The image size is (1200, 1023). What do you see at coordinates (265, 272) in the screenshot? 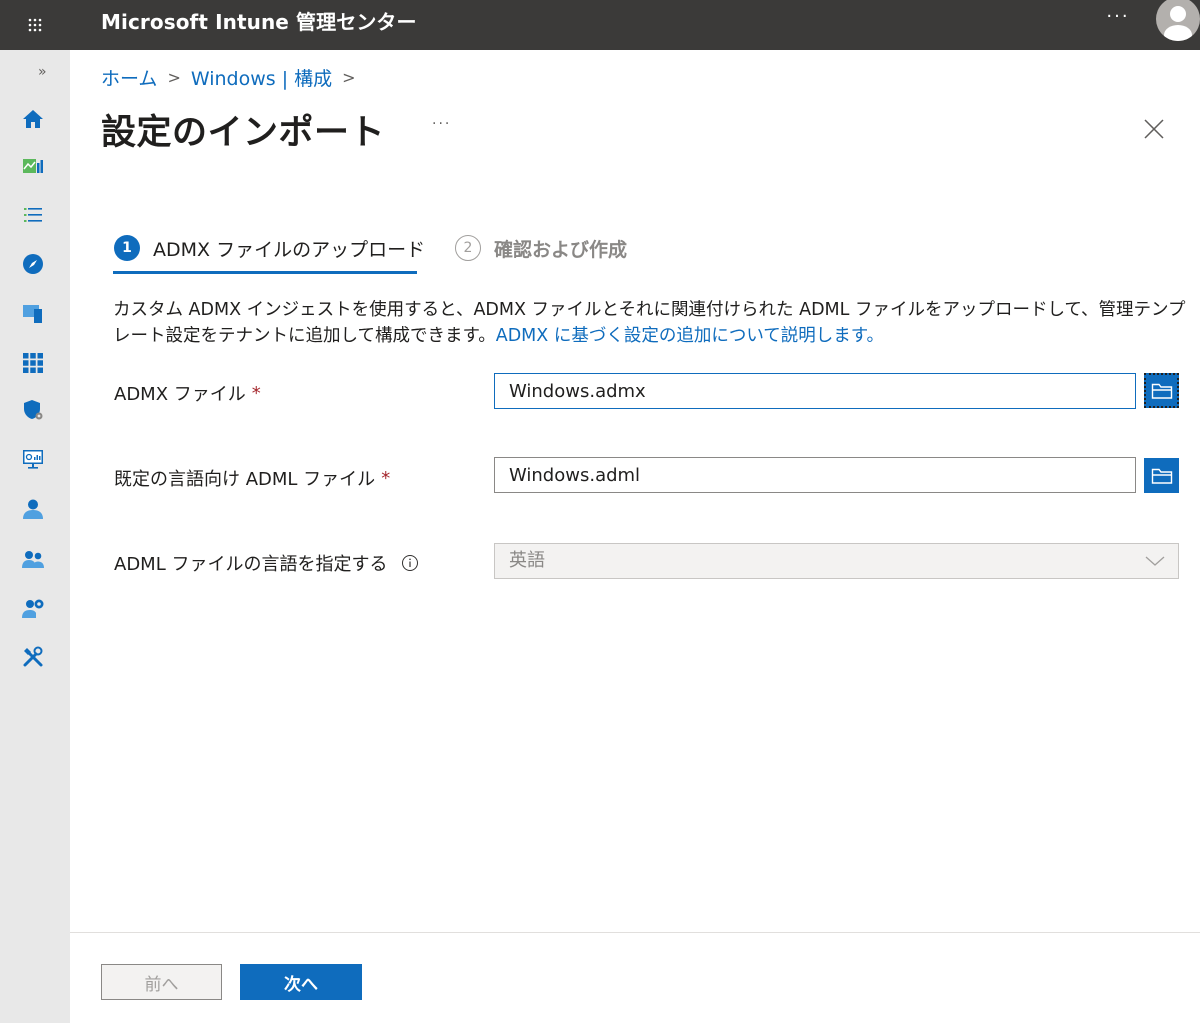
I see `active-step-indicator` at bounding box center [265, 272].